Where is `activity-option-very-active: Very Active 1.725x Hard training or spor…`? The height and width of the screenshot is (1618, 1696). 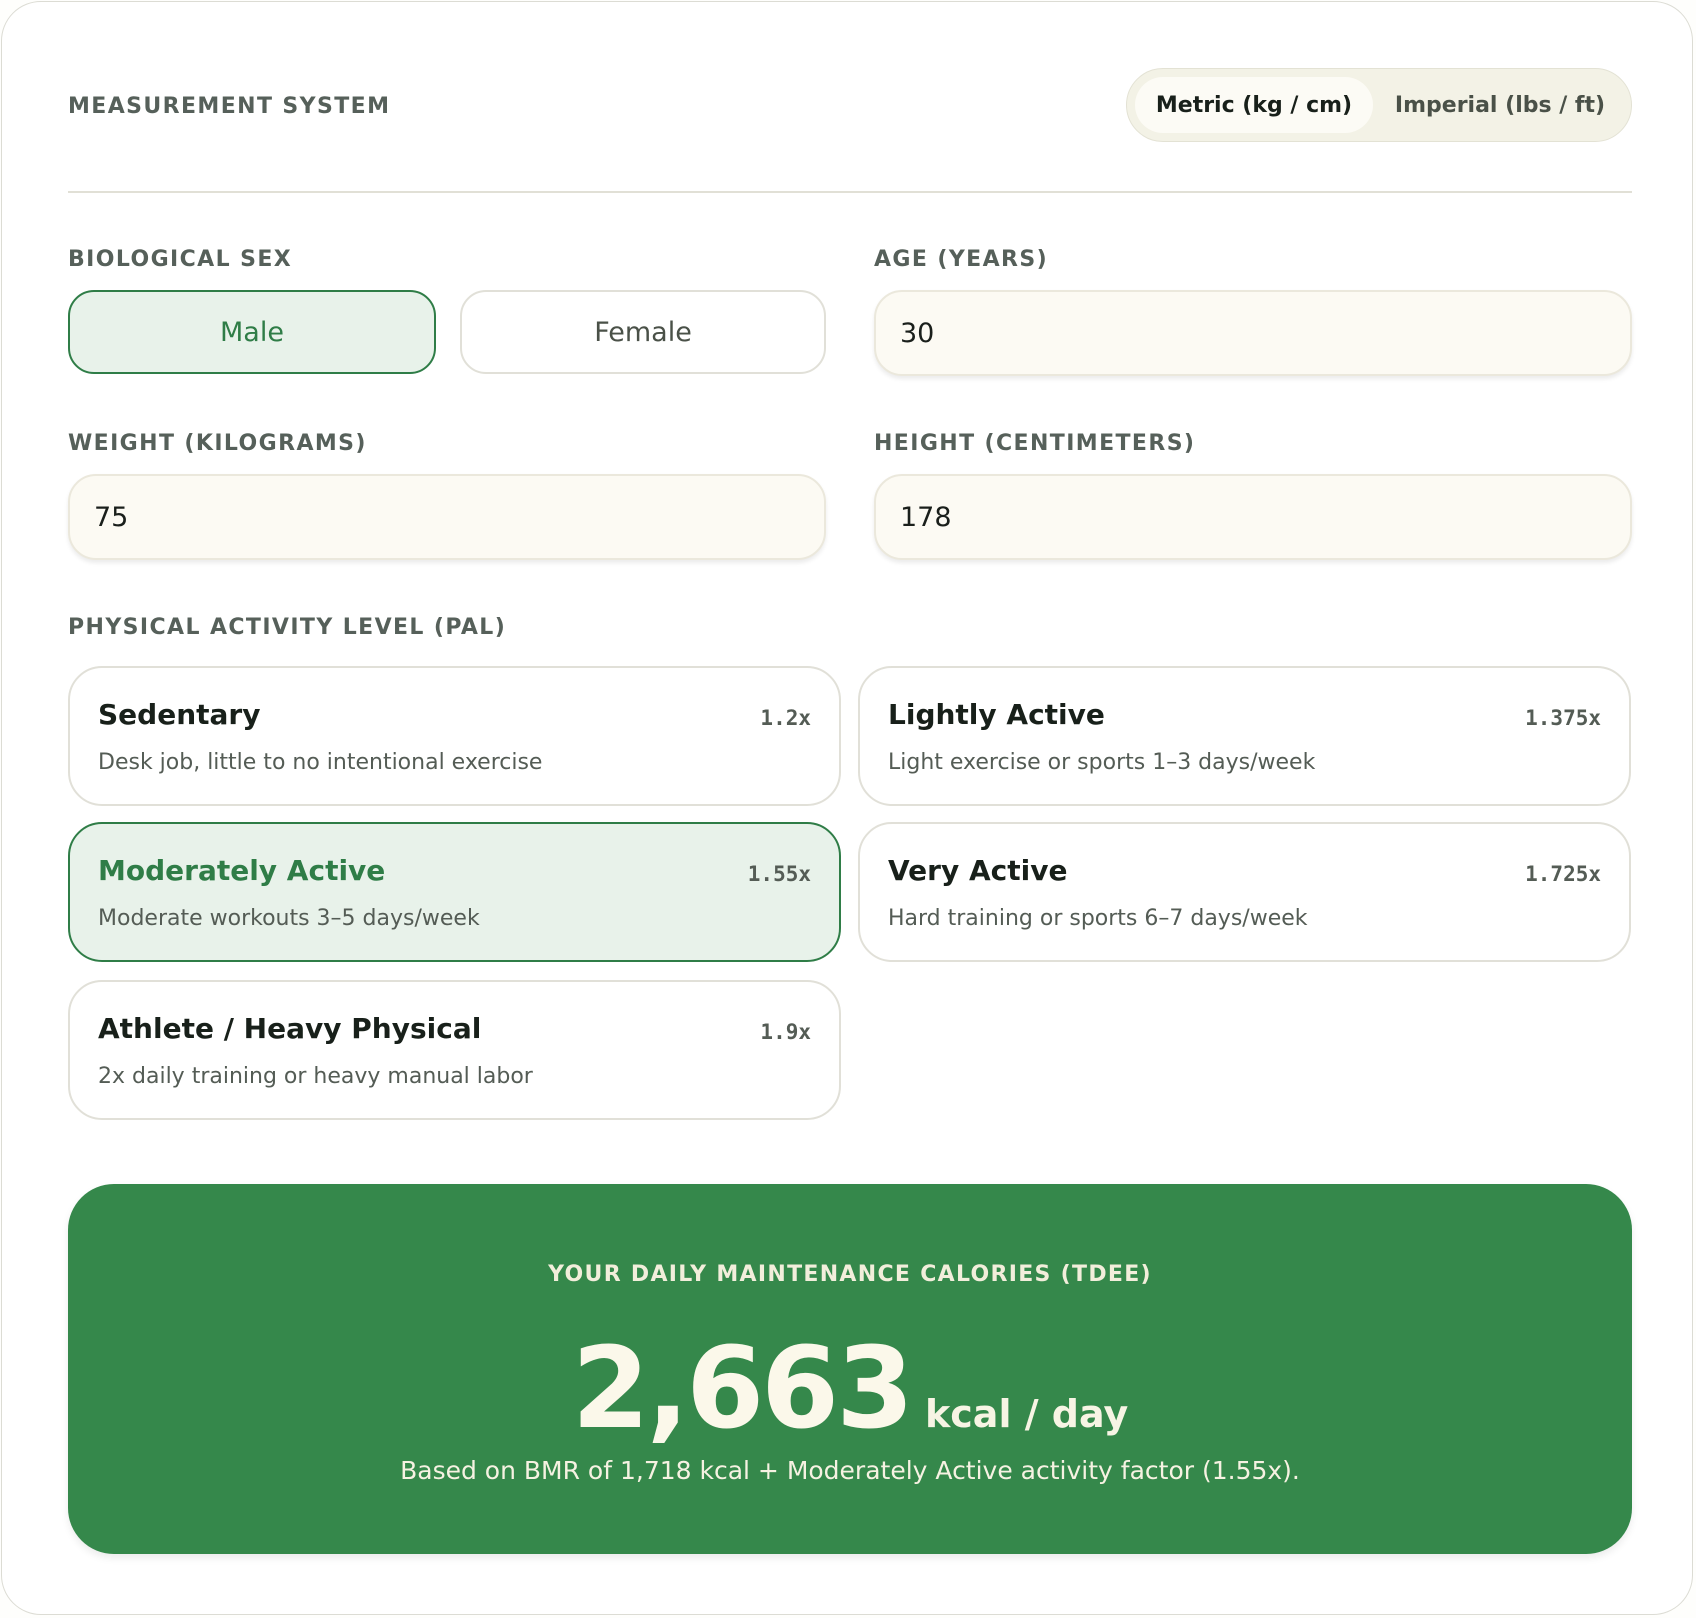
activity-option-very-active: Very Active 1.725x Hard training or spor… is located at coordinates (1244, 892).